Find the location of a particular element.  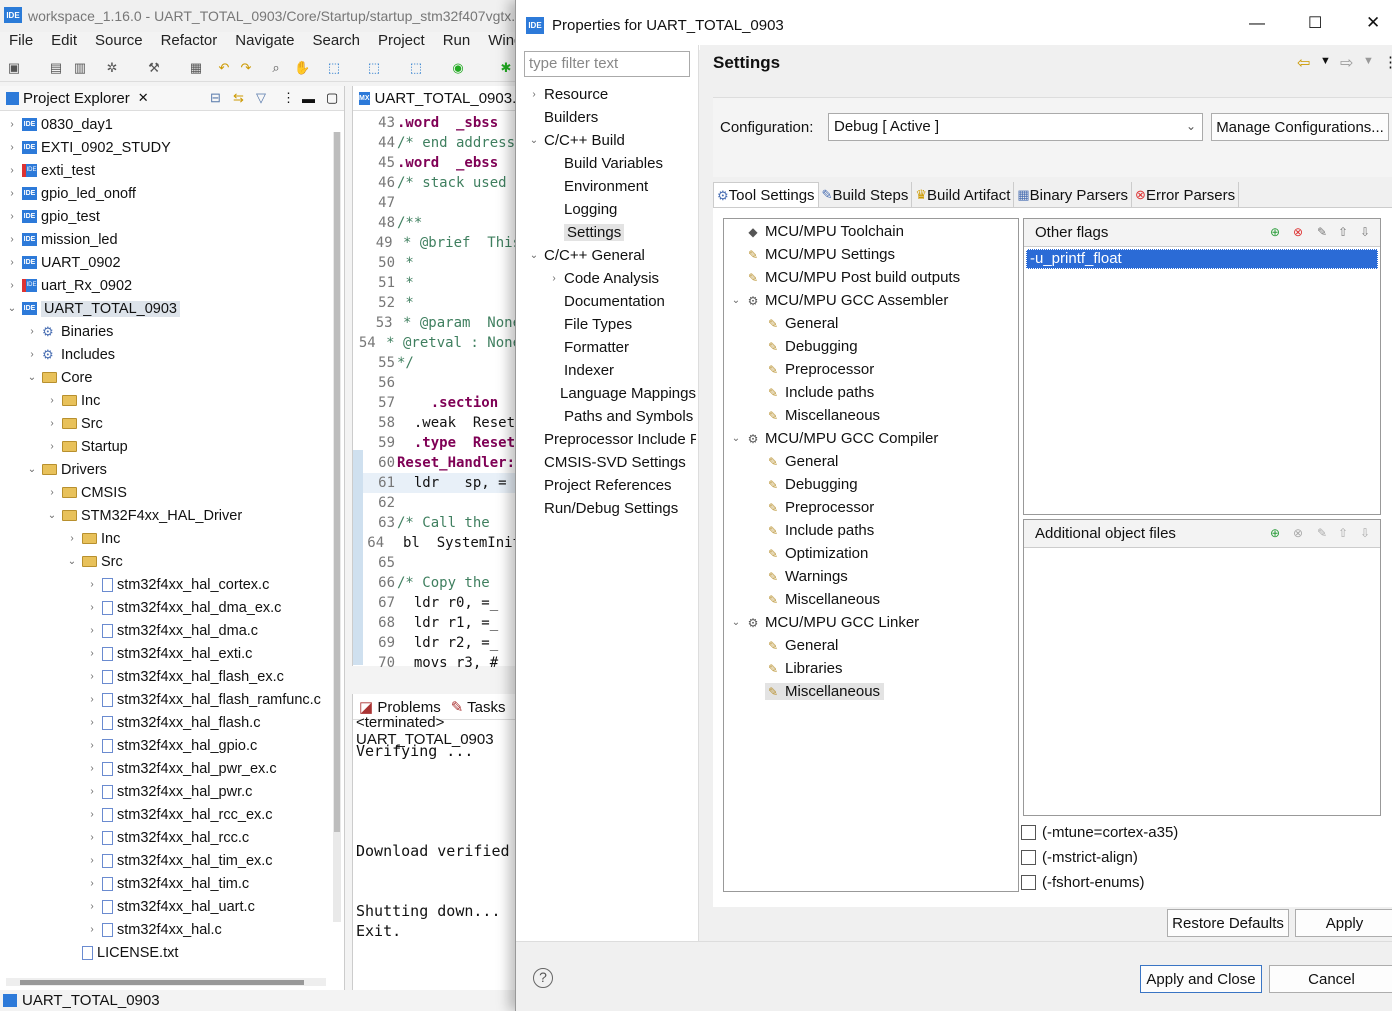

search-icon: ⌕ is located at coordinates (276, 68).